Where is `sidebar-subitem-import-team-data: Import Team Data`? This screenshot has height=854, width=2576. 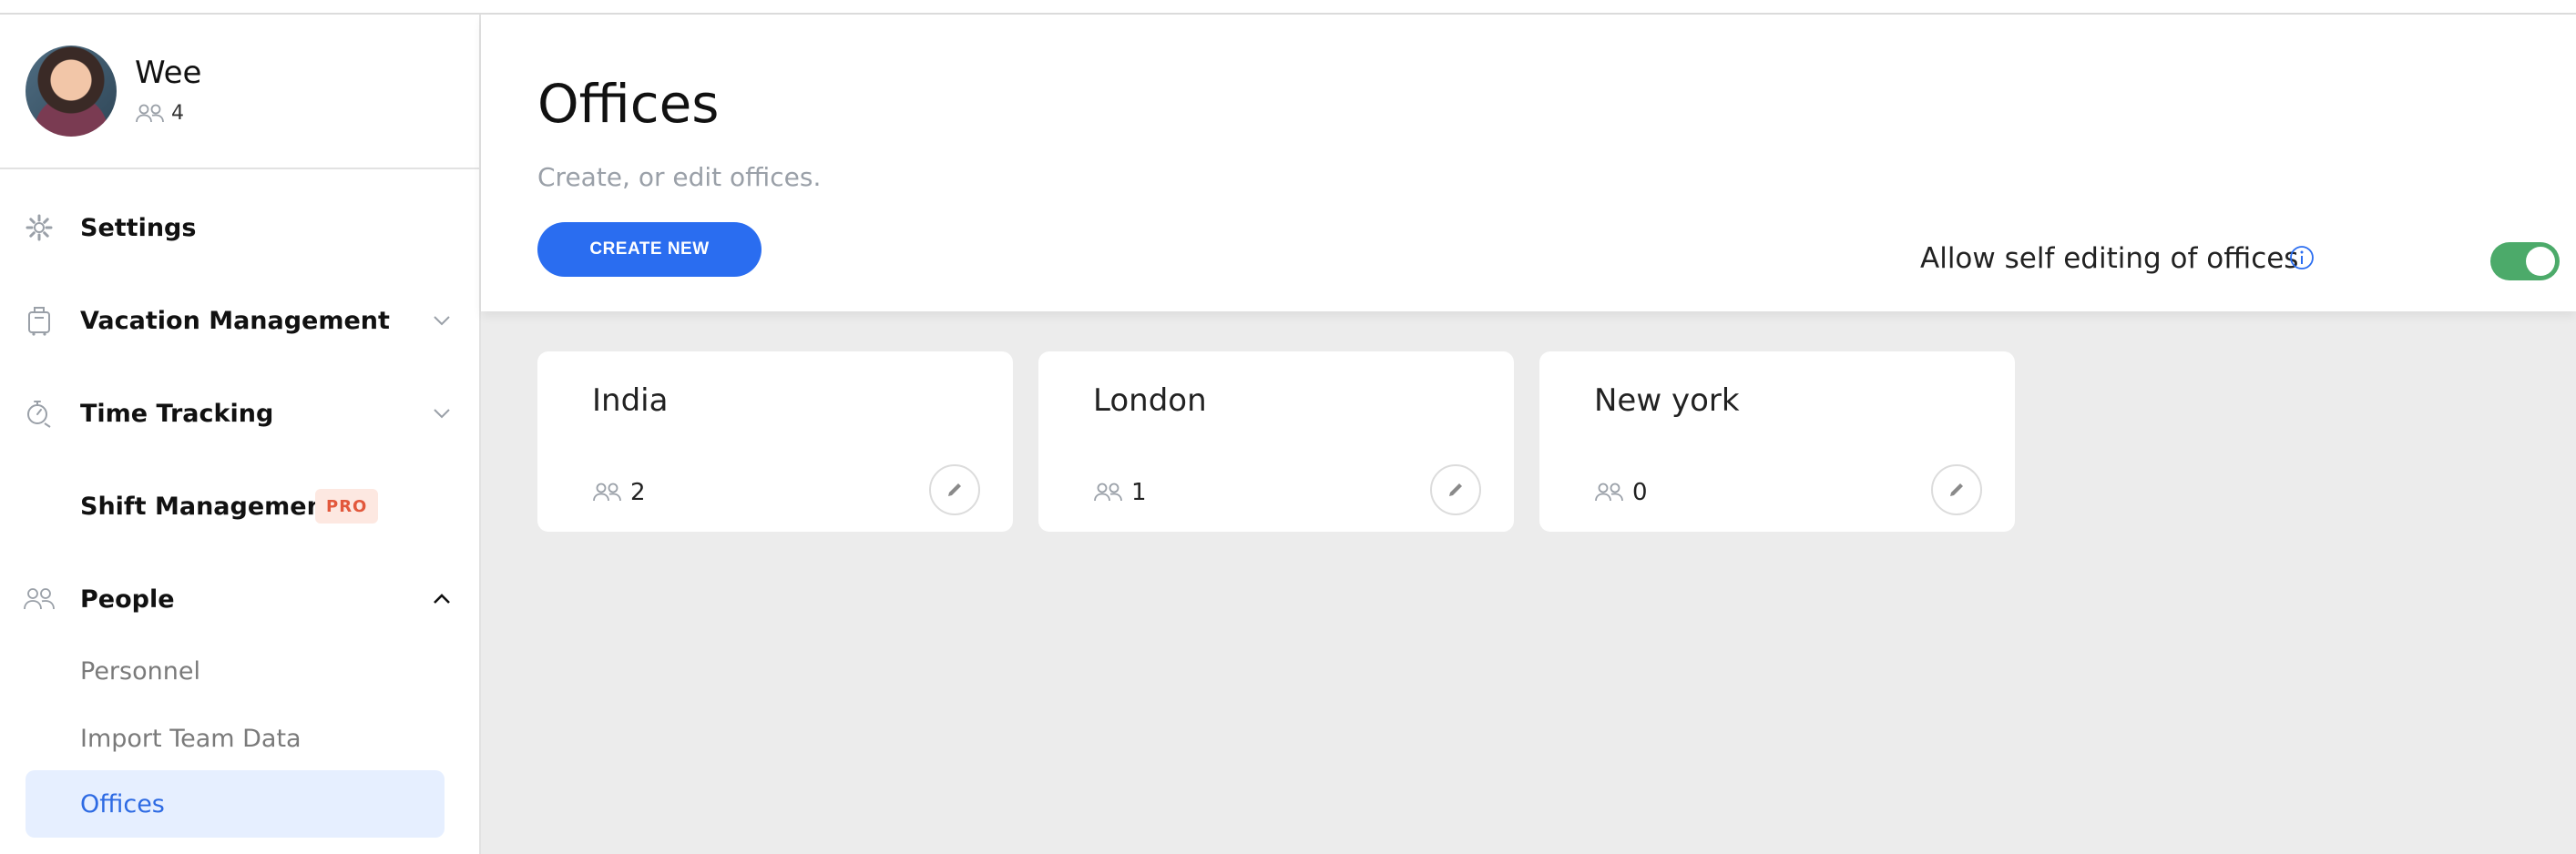 sidebar-subitem-import-team-data: Import Team Data is located at coordinates (235, 738).